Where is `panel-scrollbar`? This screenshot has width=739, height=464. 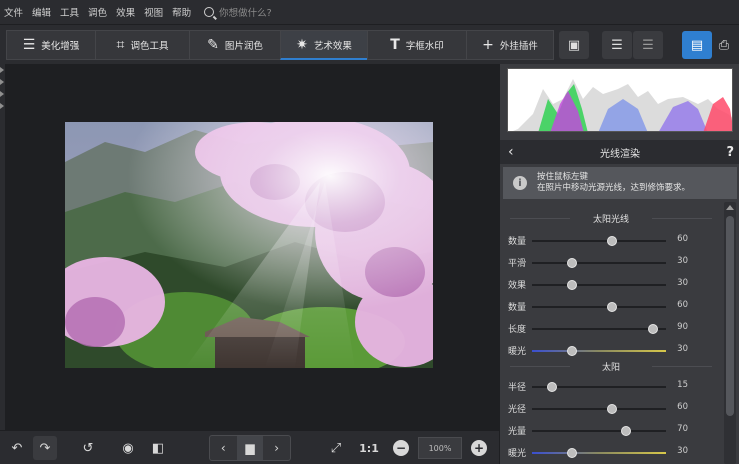 panel-scrollbar is located at coordinates (730, 333).